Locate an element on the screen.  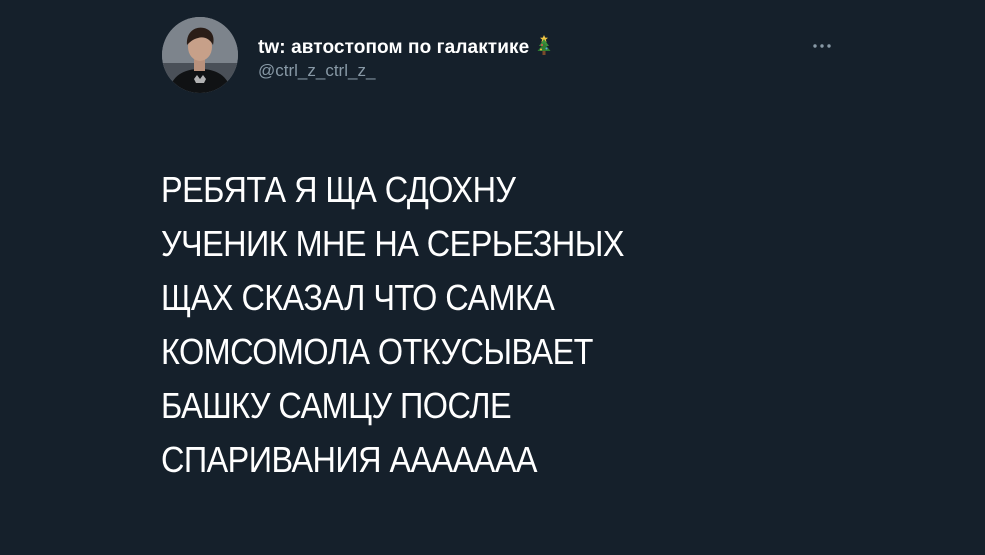
tweet-text-line: КОМСОМОЛА ОТКУСЫВАЕТ is located at coordinates (377, 351).